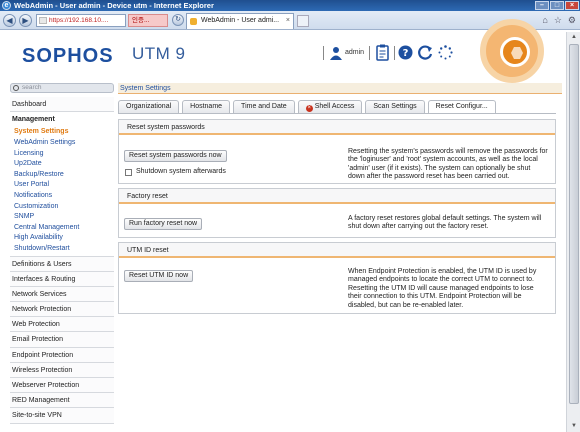 The height and width of the screenshot is (432, 580). I want to click on error-icon: ×, so click(309, 108).